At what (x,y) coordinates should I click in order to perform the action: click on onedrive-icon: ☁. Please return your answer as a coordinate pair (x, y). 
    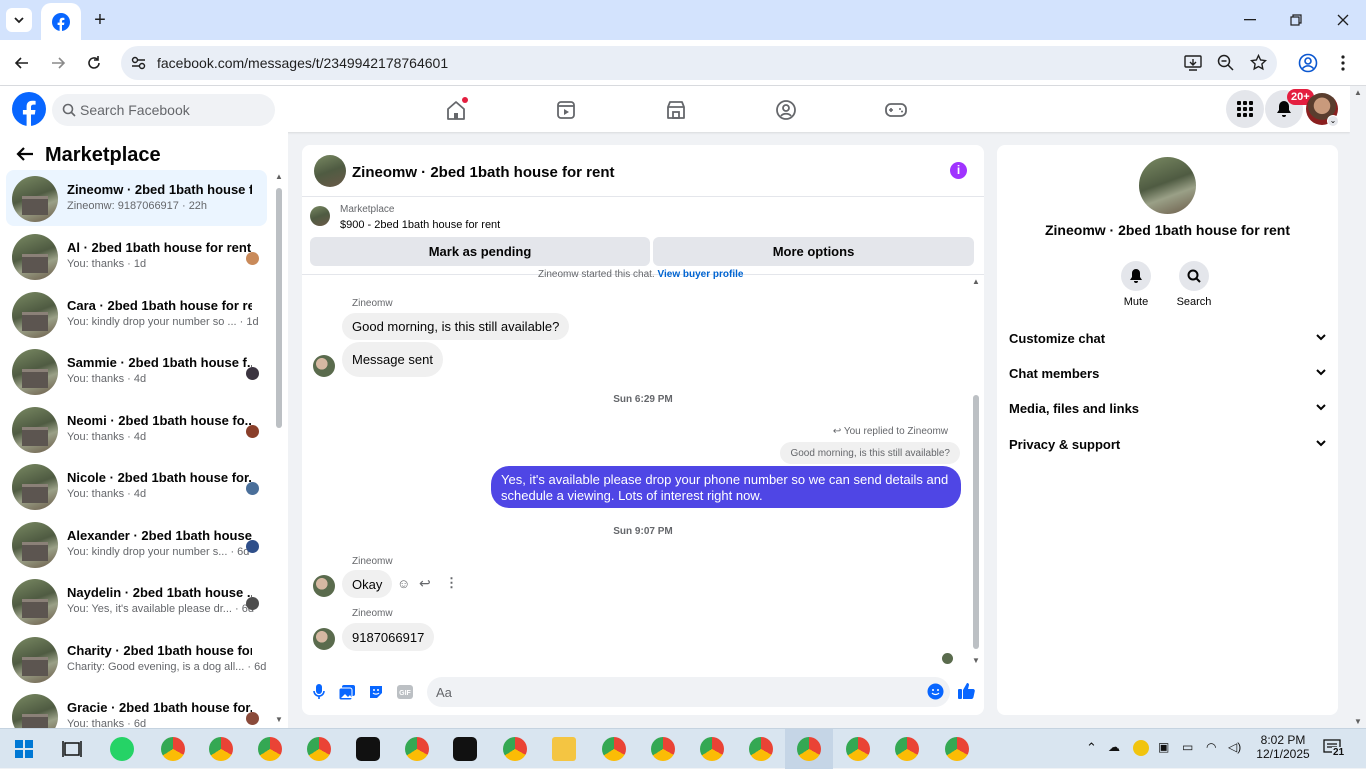
    Looking at the image, I should click on (1114, 747).